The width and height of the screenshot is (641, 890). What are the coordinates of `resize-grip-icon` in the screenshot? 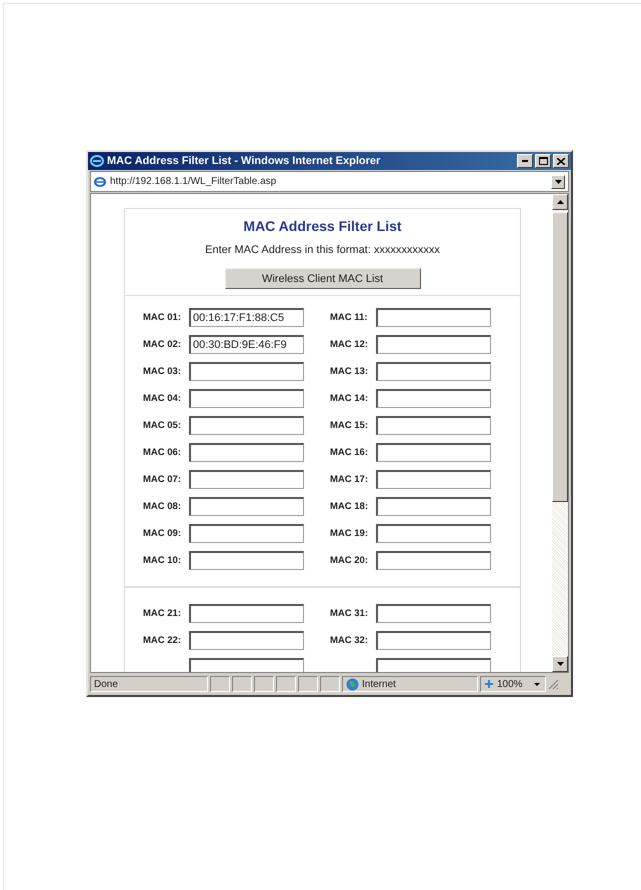 It's located at (553, 684).